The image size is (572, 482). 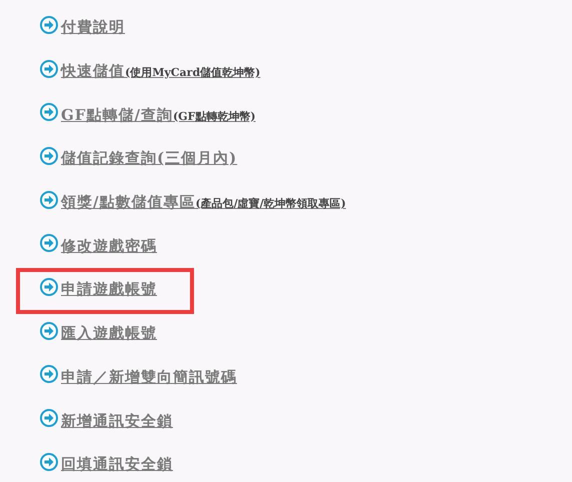 I want to click on menu-link: 申請遊戲帳號, so click(x=109, y=290).